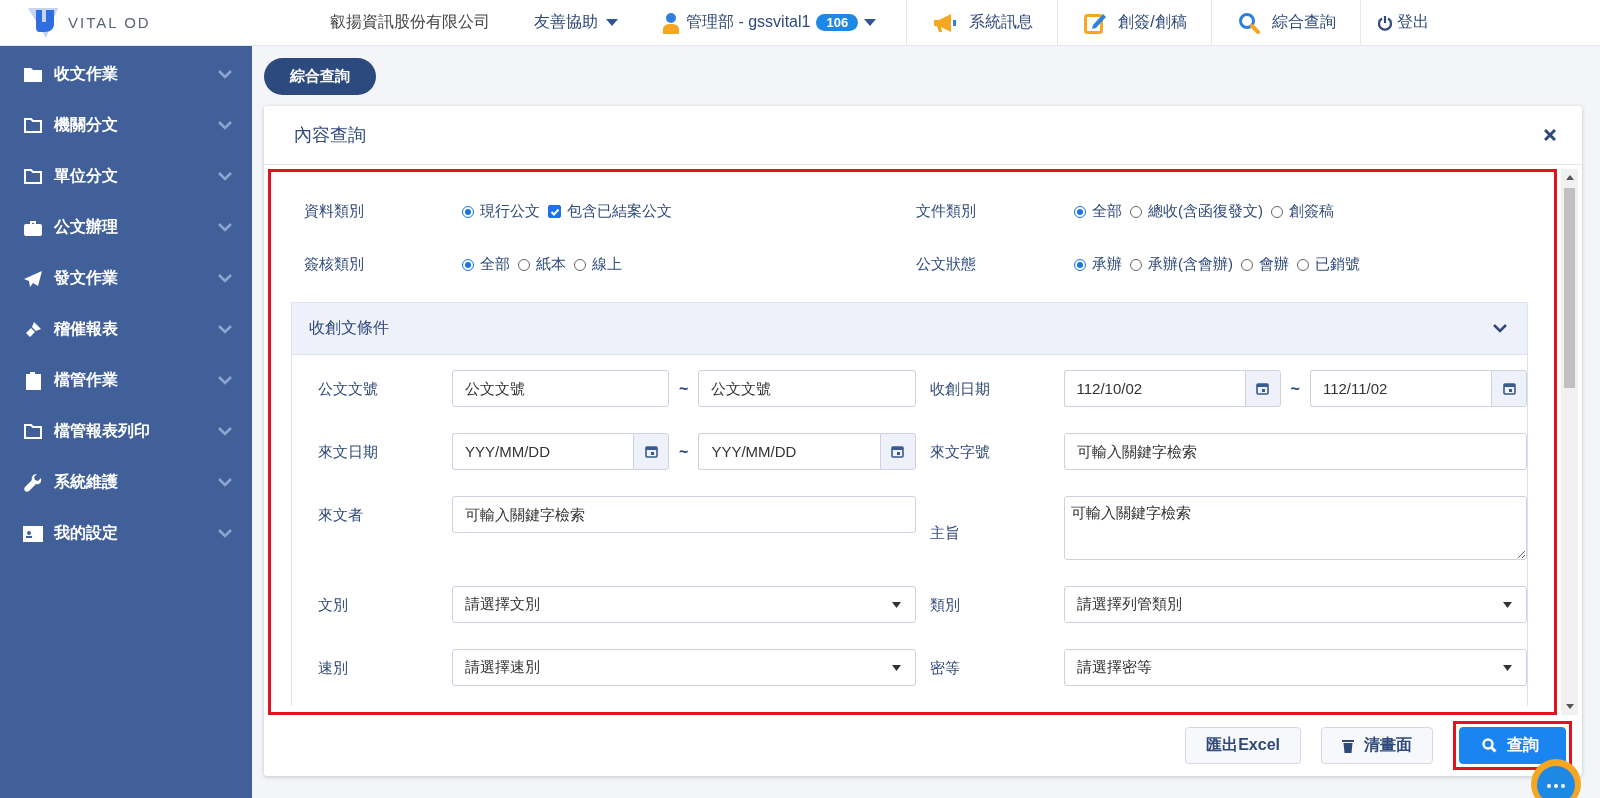 This screenshot has width=1600, height=798. I want to click on checkbox-option: 包含已結案公文, so click(610, 211).